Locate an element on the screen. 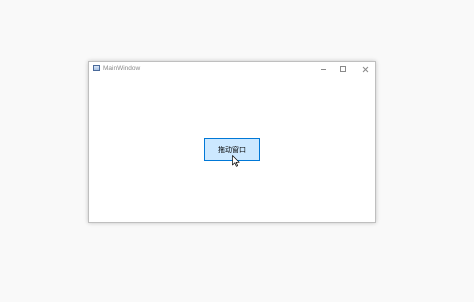 The height and width of the screenshot is (302, 474). app-window-icon is located at coordinates (96, 68).